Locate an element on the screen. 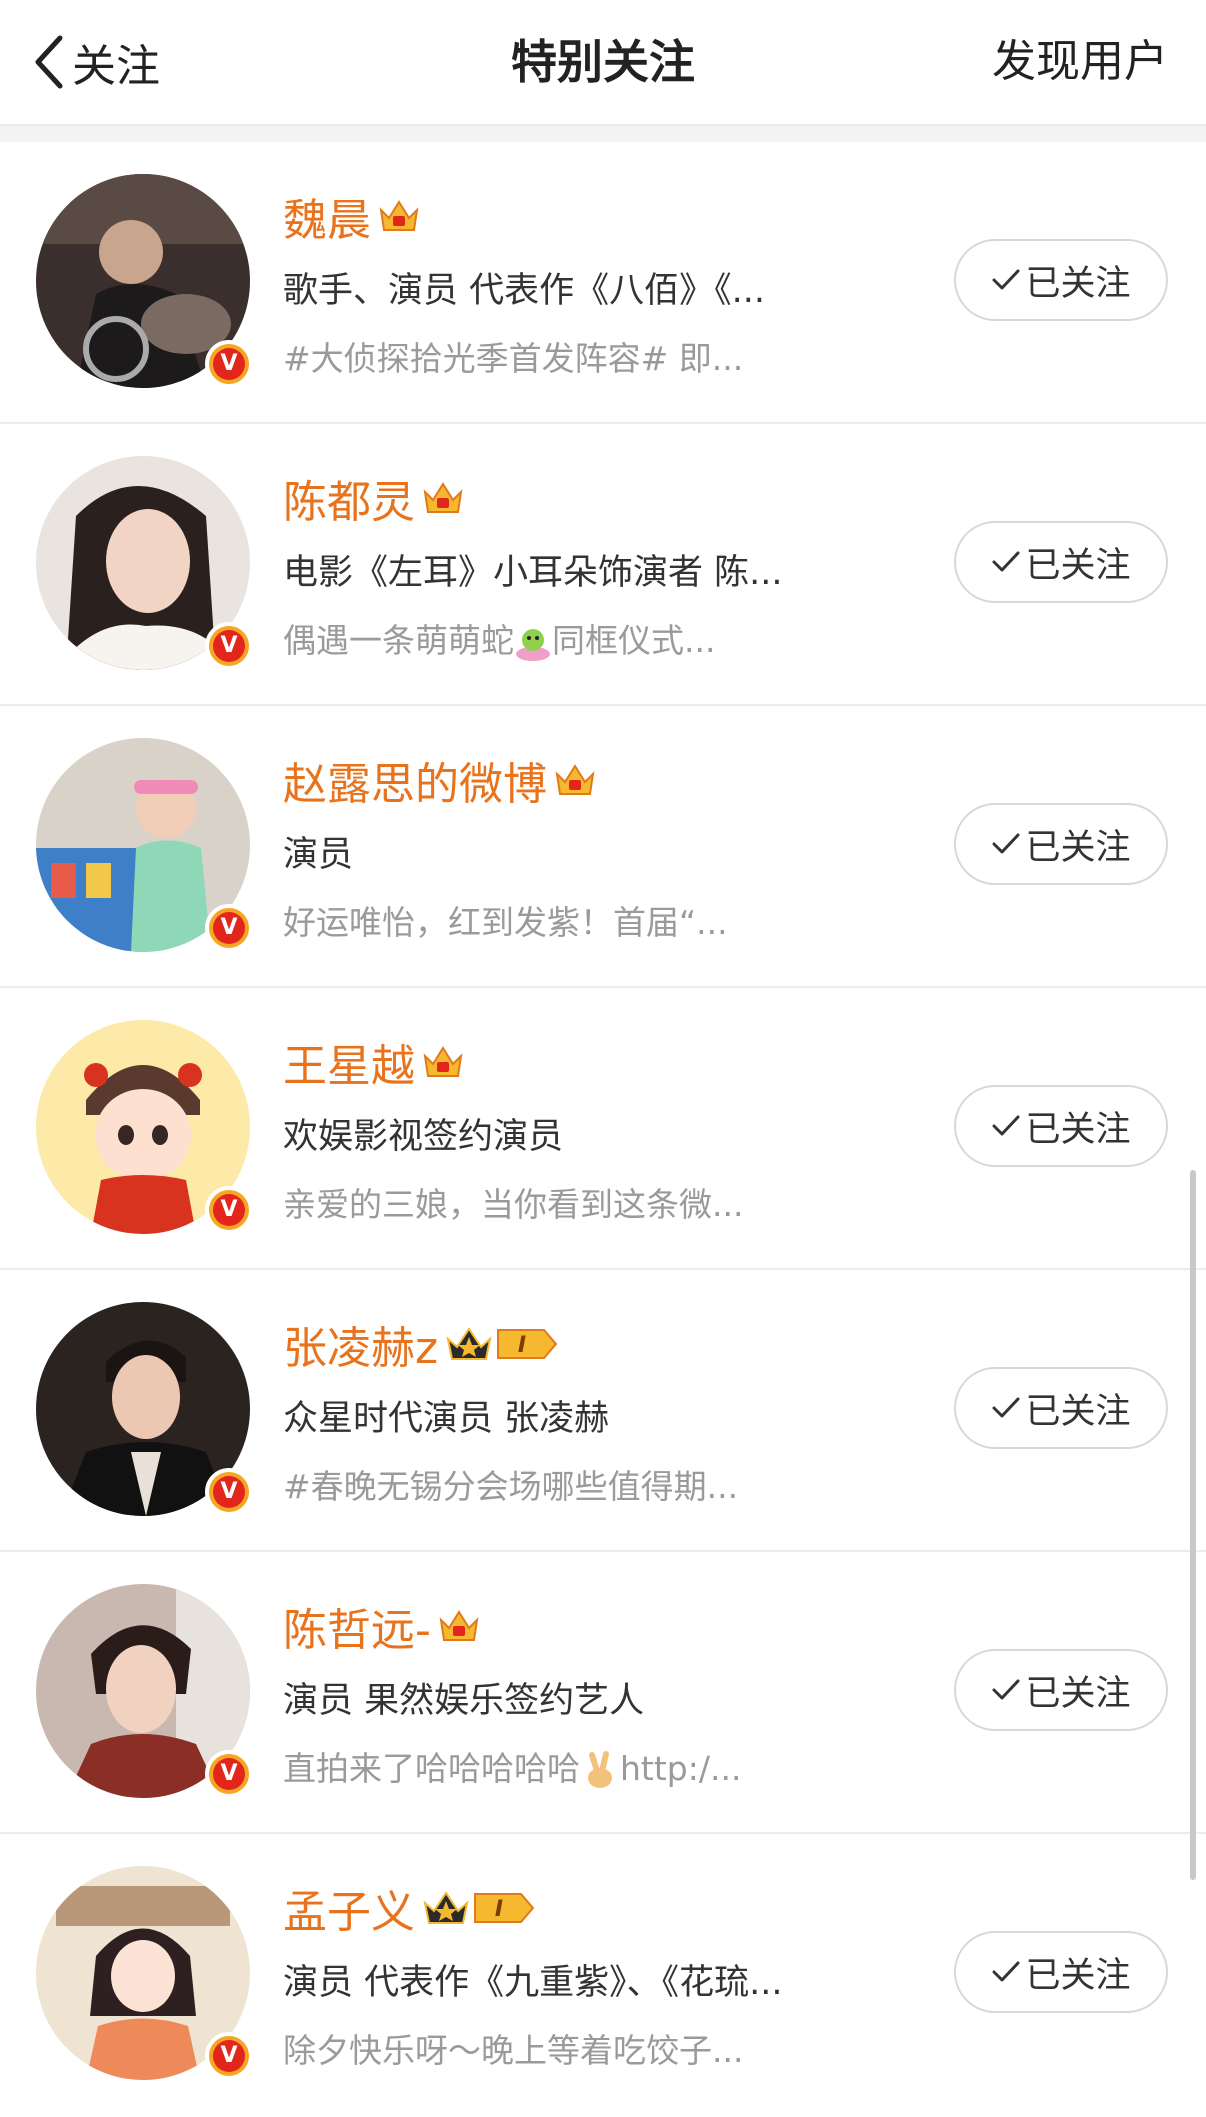 The width and height of the screenshot is (1206, 2117). post-text: 直拍来了哈哈哈哈哈 is located at coordinates (431, 1768).